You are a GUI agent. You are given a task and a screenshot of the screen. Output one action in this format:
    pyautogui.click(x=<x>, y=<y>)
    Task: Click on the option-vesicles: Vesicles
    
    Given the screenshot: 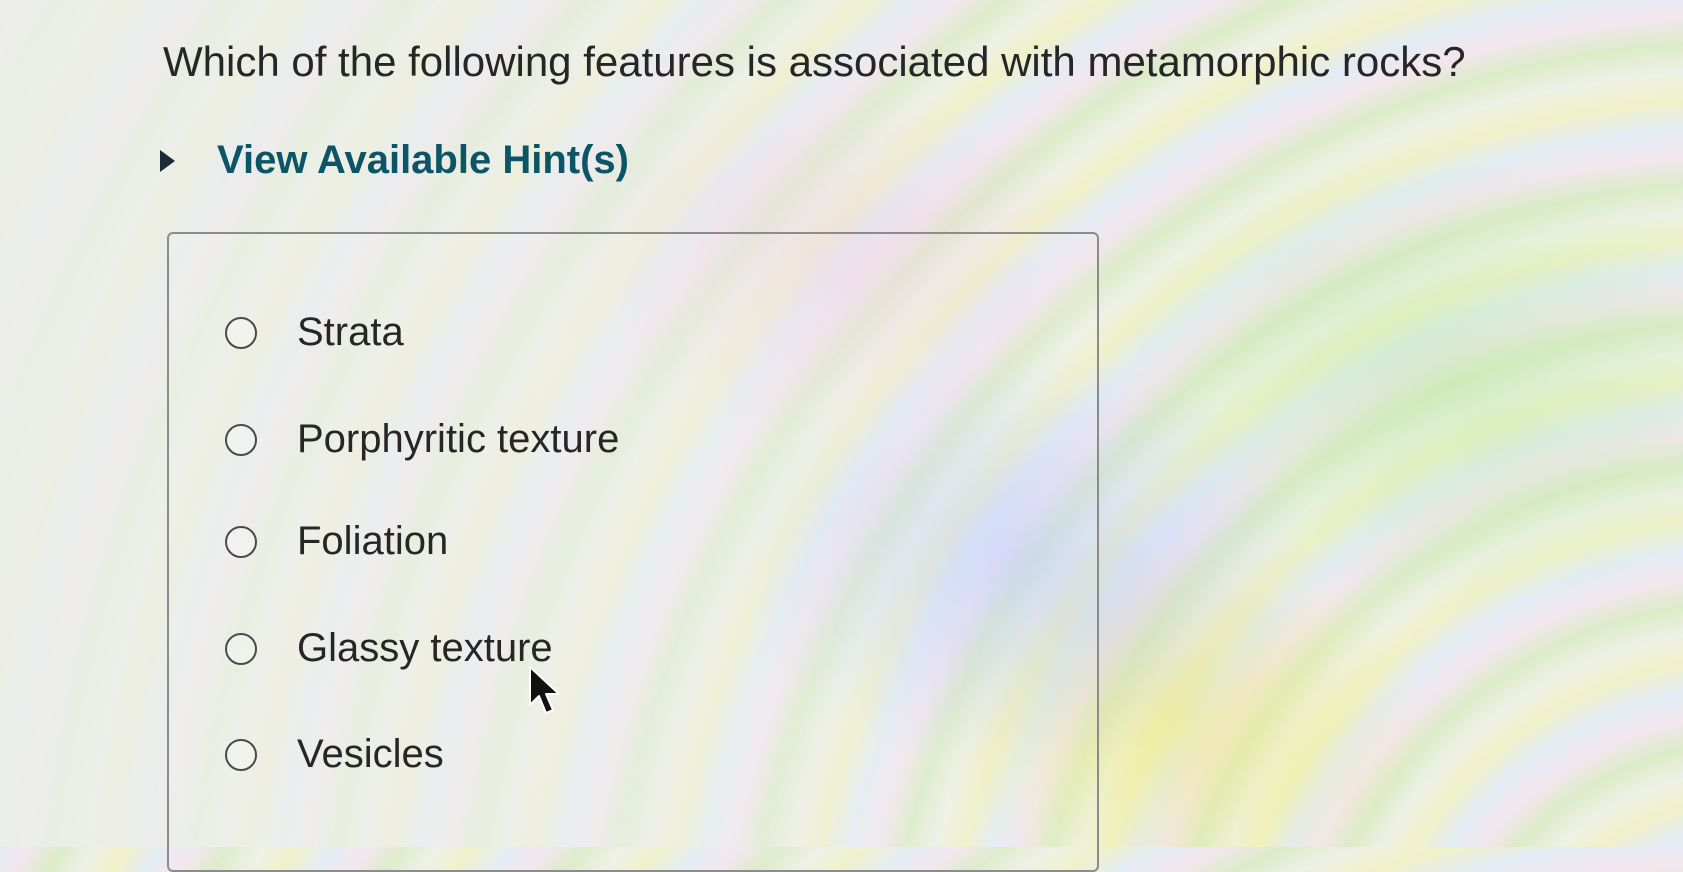 What is the action you would take?
    pyautogui.click(x=334, y=754)
    